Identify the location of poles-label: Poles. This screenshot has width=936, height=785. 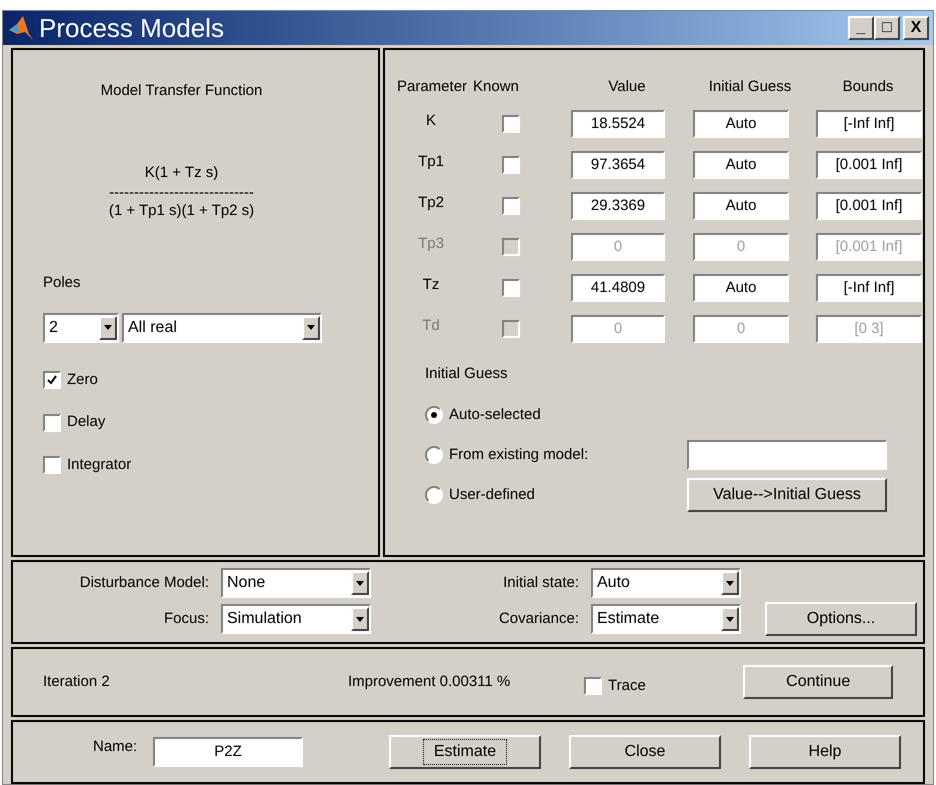
(62, 283).